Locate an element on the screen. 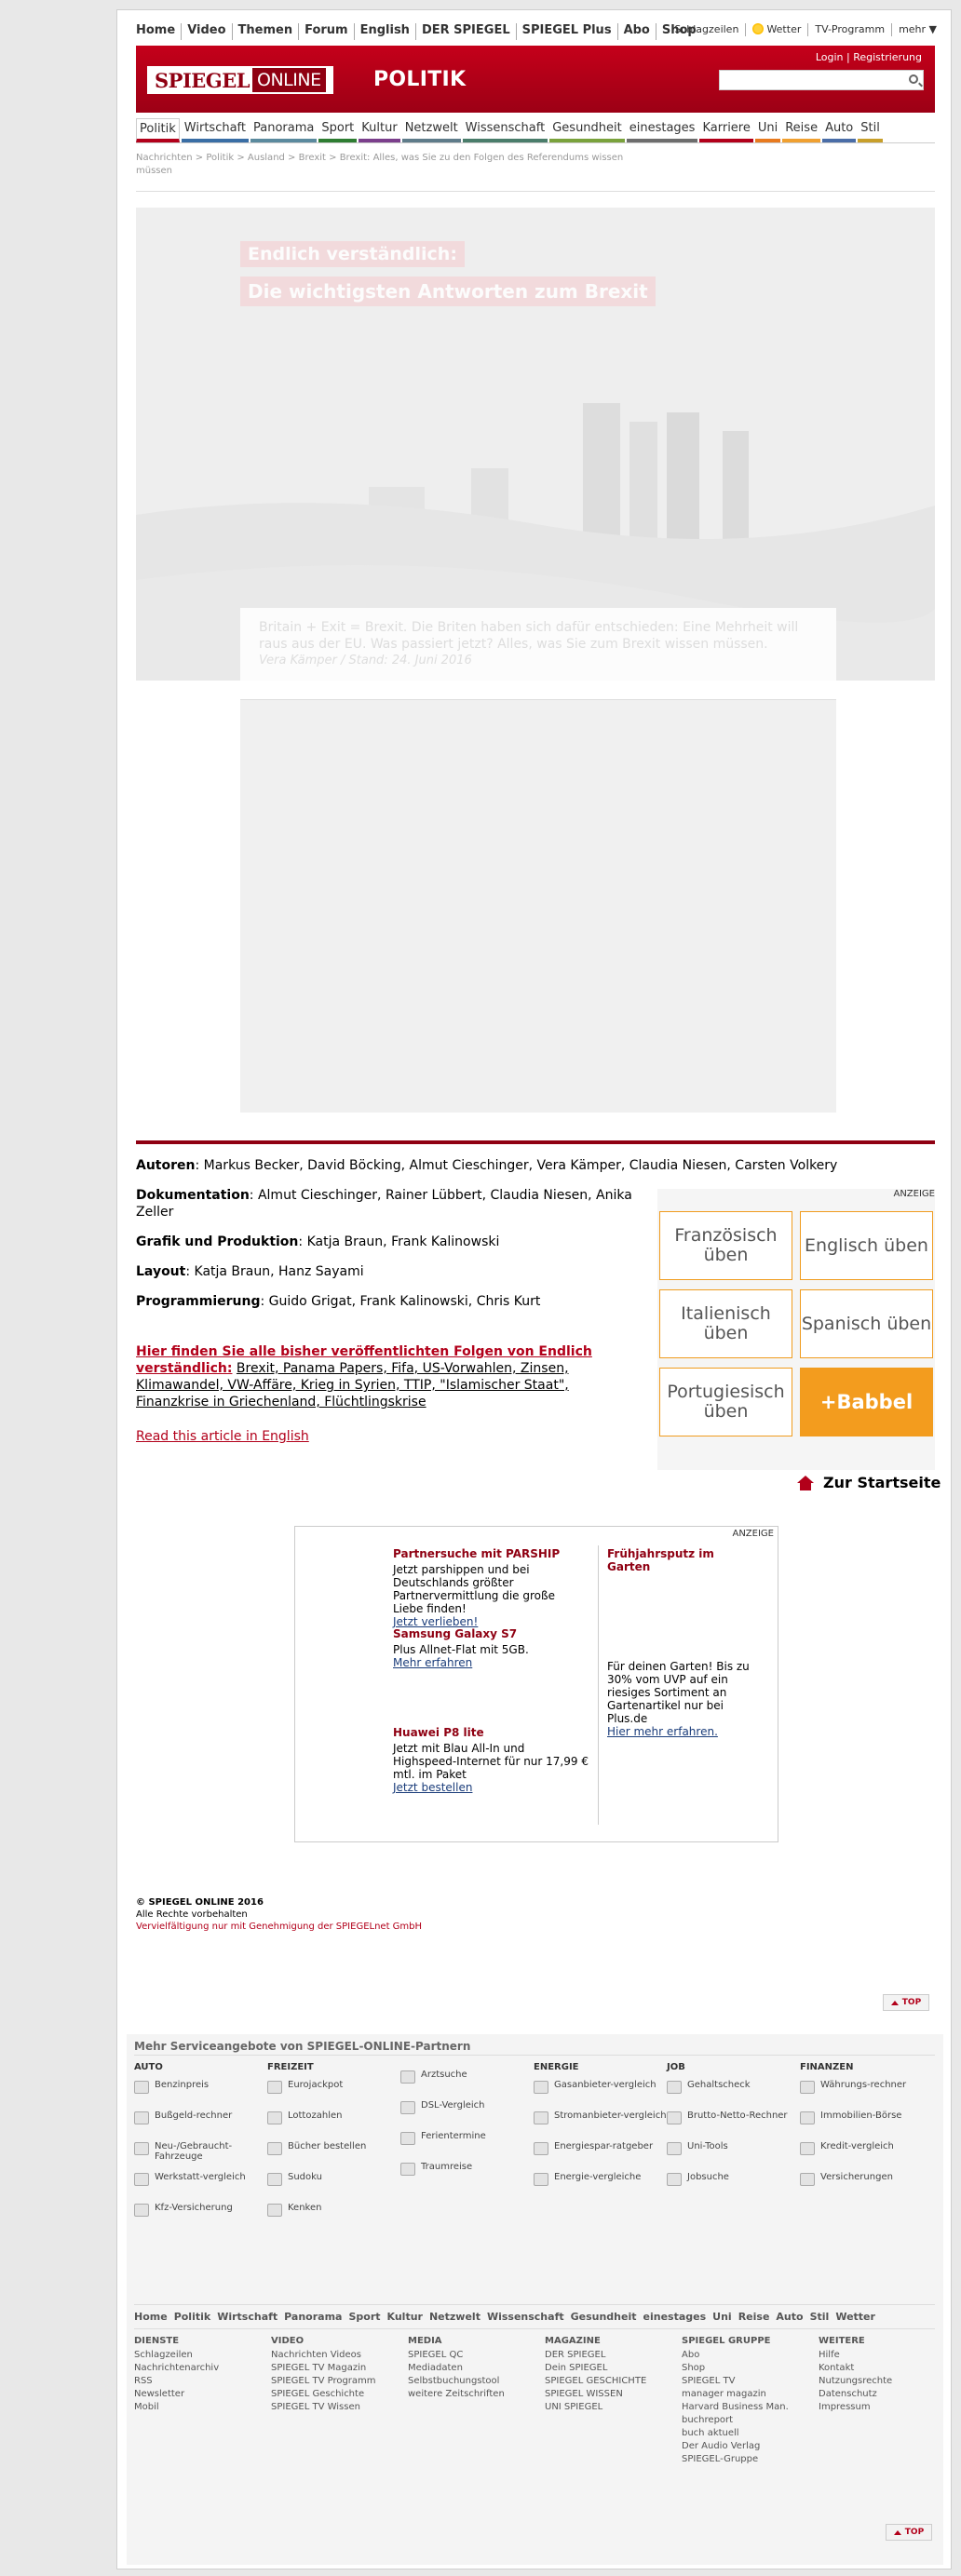  service-item: Immobilien-Börse is located at coordinates (866, 2126).